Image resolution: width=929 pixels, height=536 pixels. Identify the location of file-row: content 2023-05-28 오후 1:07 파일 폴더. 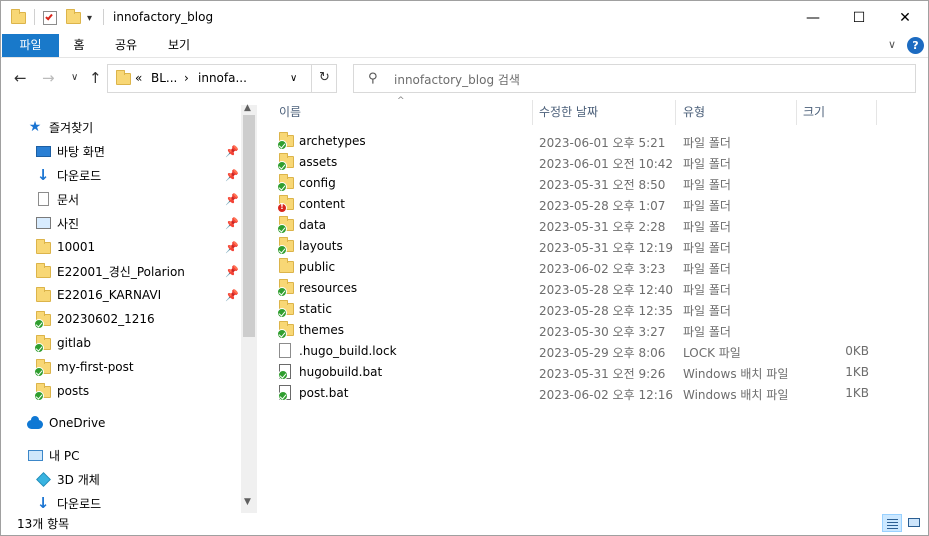
(574, 204).